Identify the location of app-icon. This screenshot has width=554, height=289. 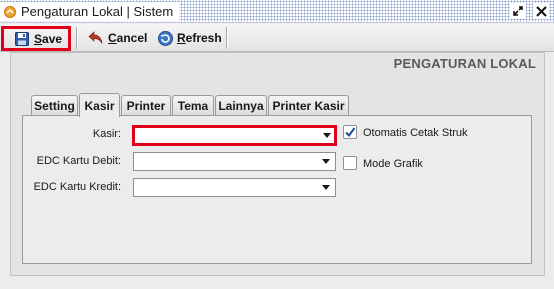
(10, 11).